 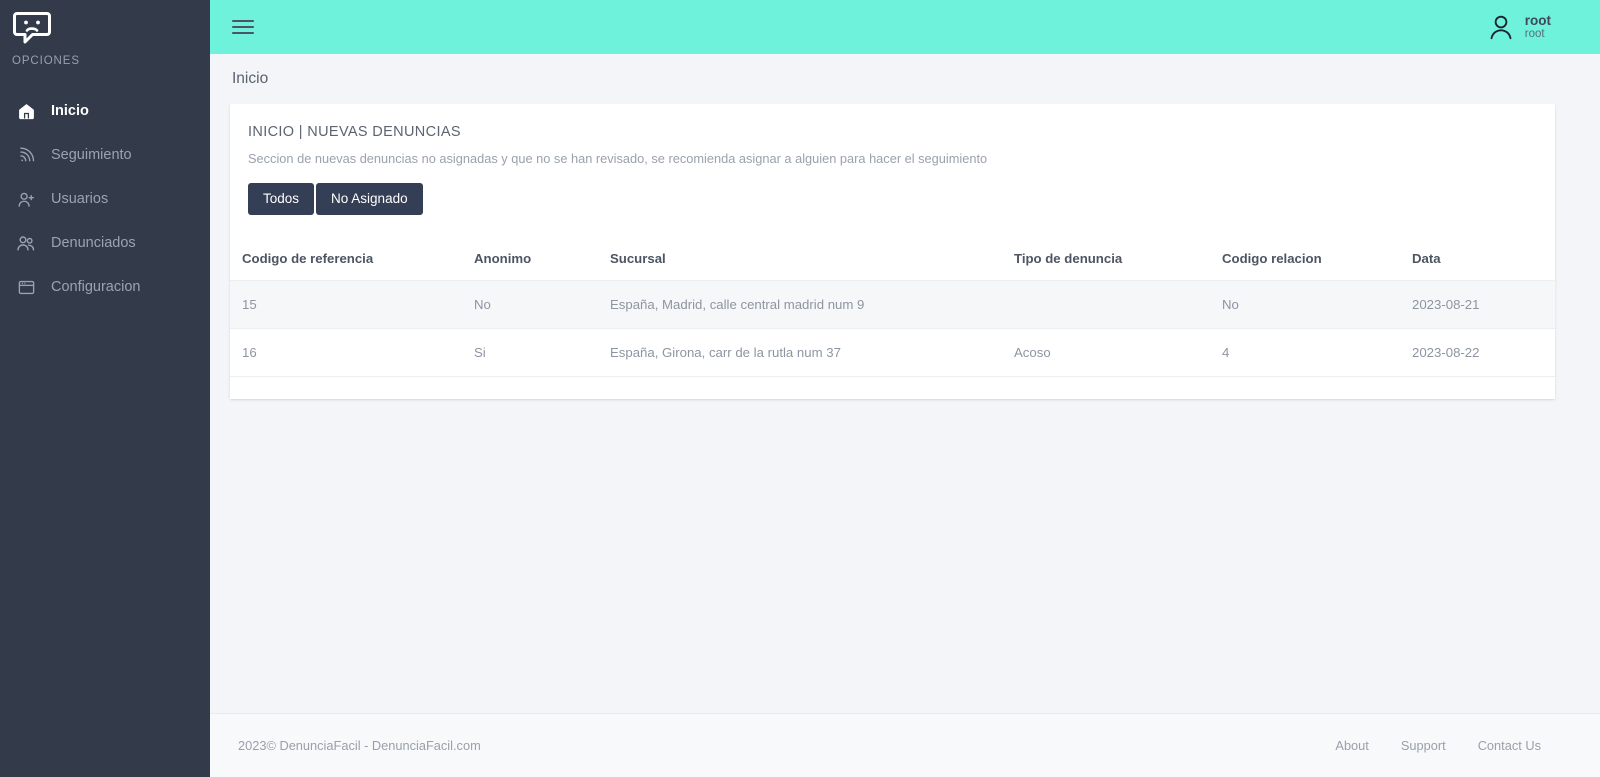 I want to click on cell-codigo-referencia: 16, so click(x=346, y=353).